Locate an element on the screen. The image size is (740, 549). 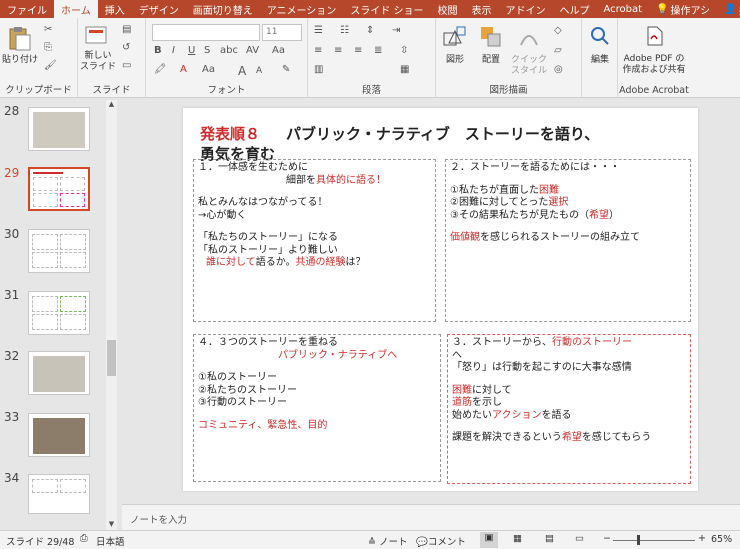
normal-view-icon: ▣ is located at coordinates (489, 540).